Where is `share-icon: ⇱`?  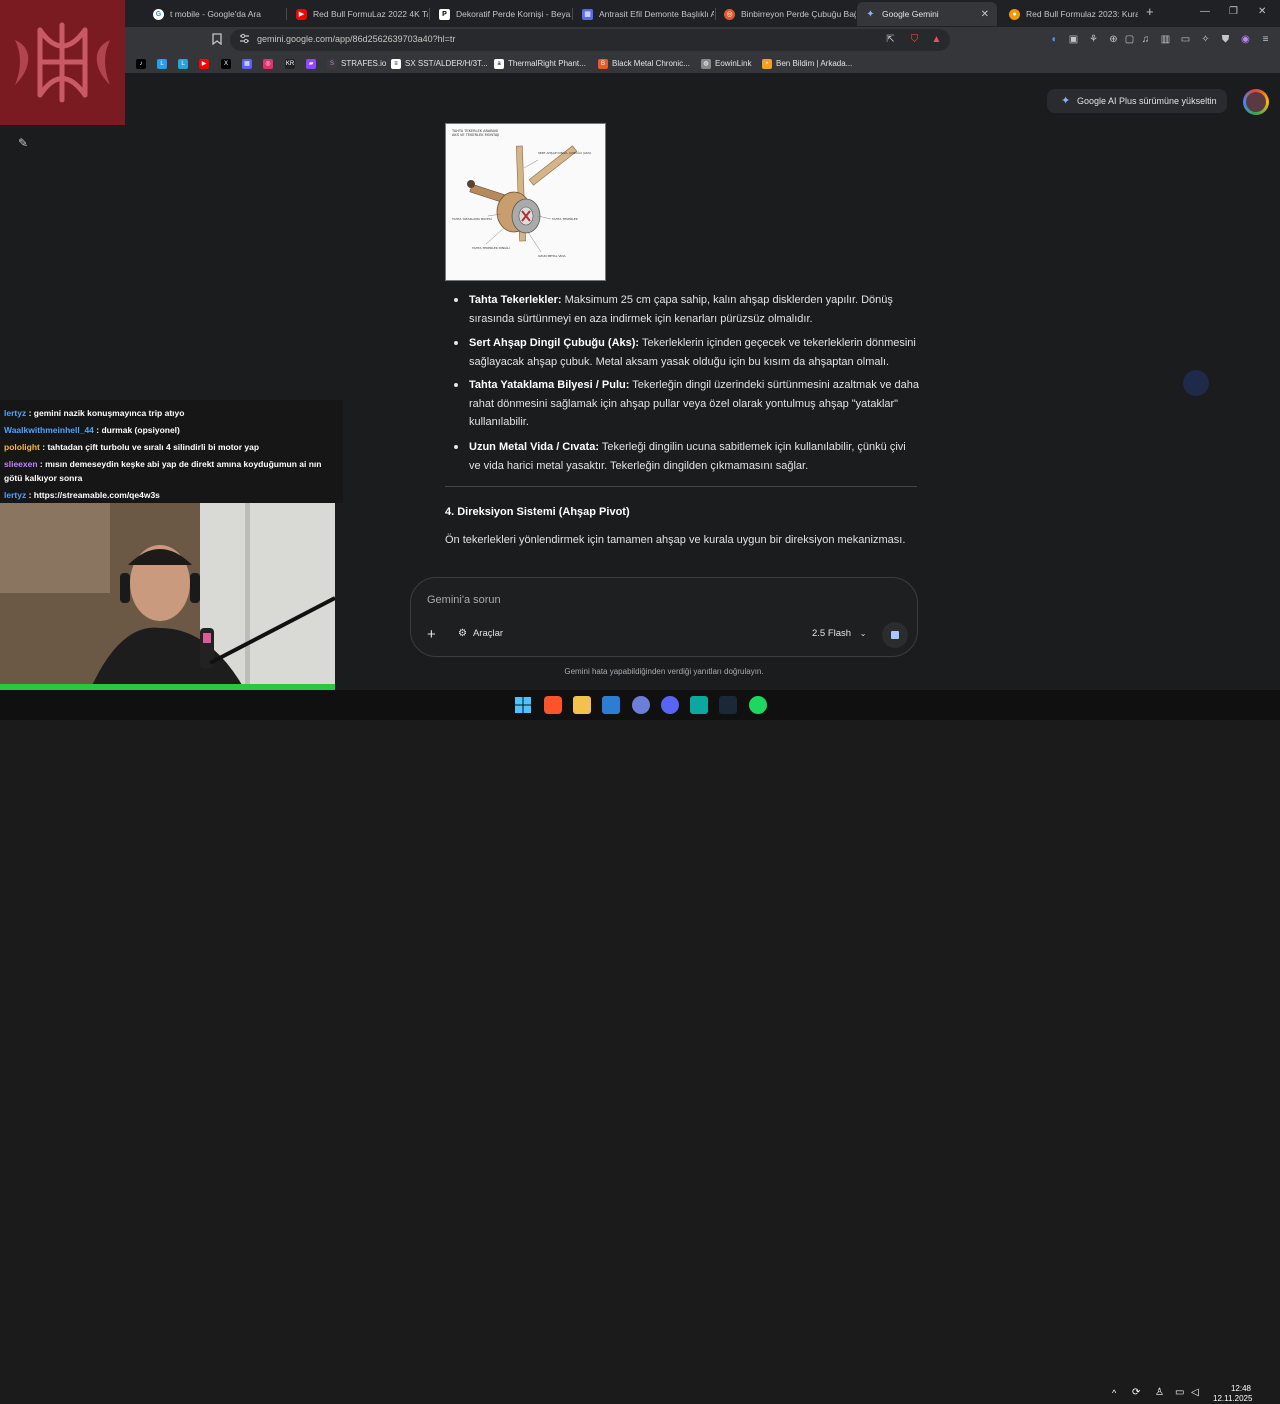
share-icon: ⇱ is located at coordinates (890, 39).